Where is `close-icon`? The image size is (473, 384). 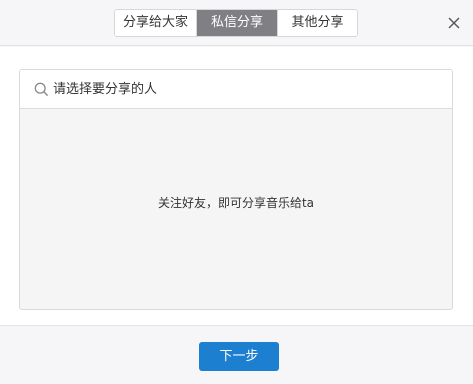
close-icon is located at coordinates (454, 23).